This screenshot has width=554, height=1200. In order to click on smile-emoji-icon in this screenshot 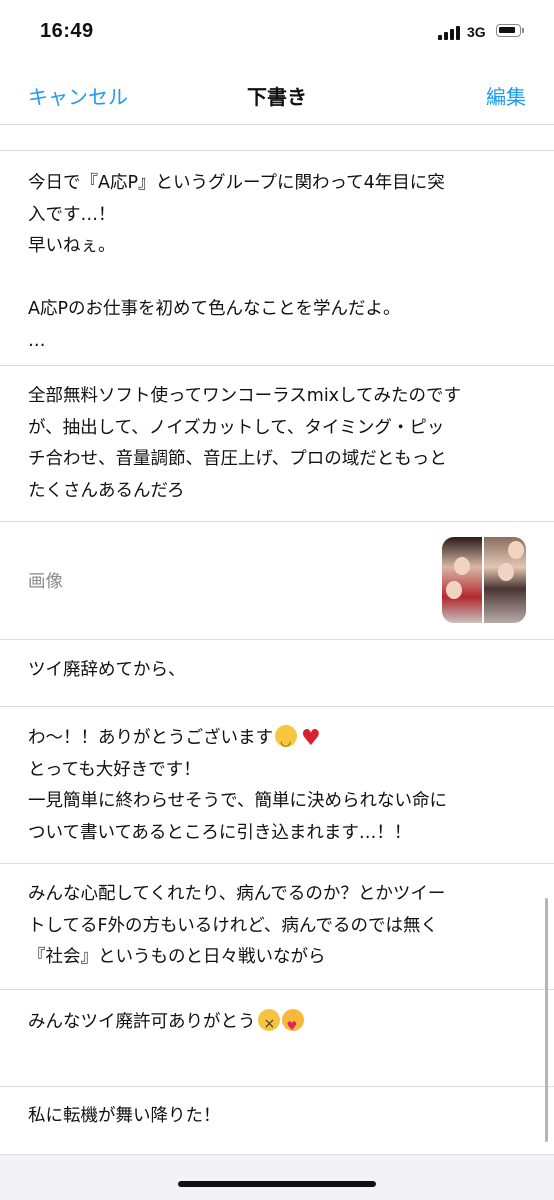, I will do `click(286, 741)`.